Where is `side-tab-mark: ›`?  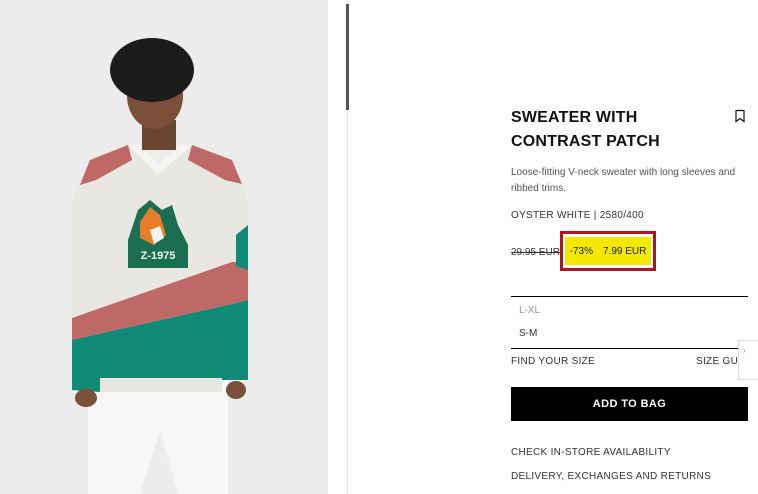
side-tab-mark: › is located at coordinates (744, 350).